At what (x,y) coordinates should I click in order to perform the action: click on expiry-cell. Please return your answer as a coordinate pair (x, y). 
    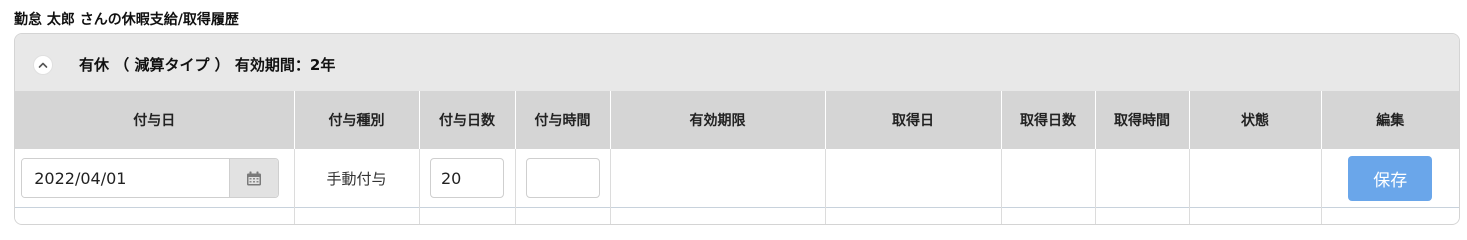
    Looking at the image, I should click on (718, 178).